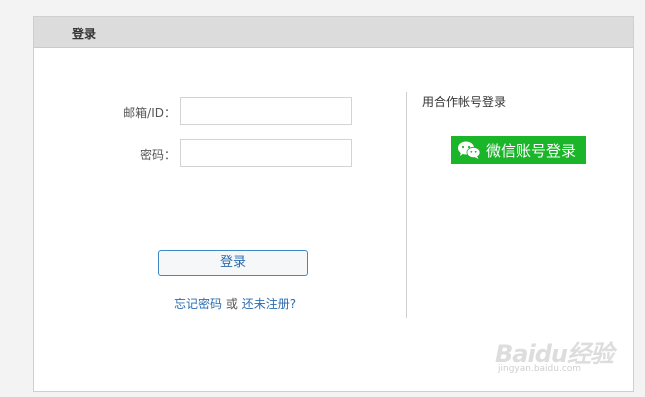 Image resolution: width=645 pixels, height=397 pixels. Describe the element at coordinates (333, 32) in the screenshot. I see `panel-header: 登录` at that location.